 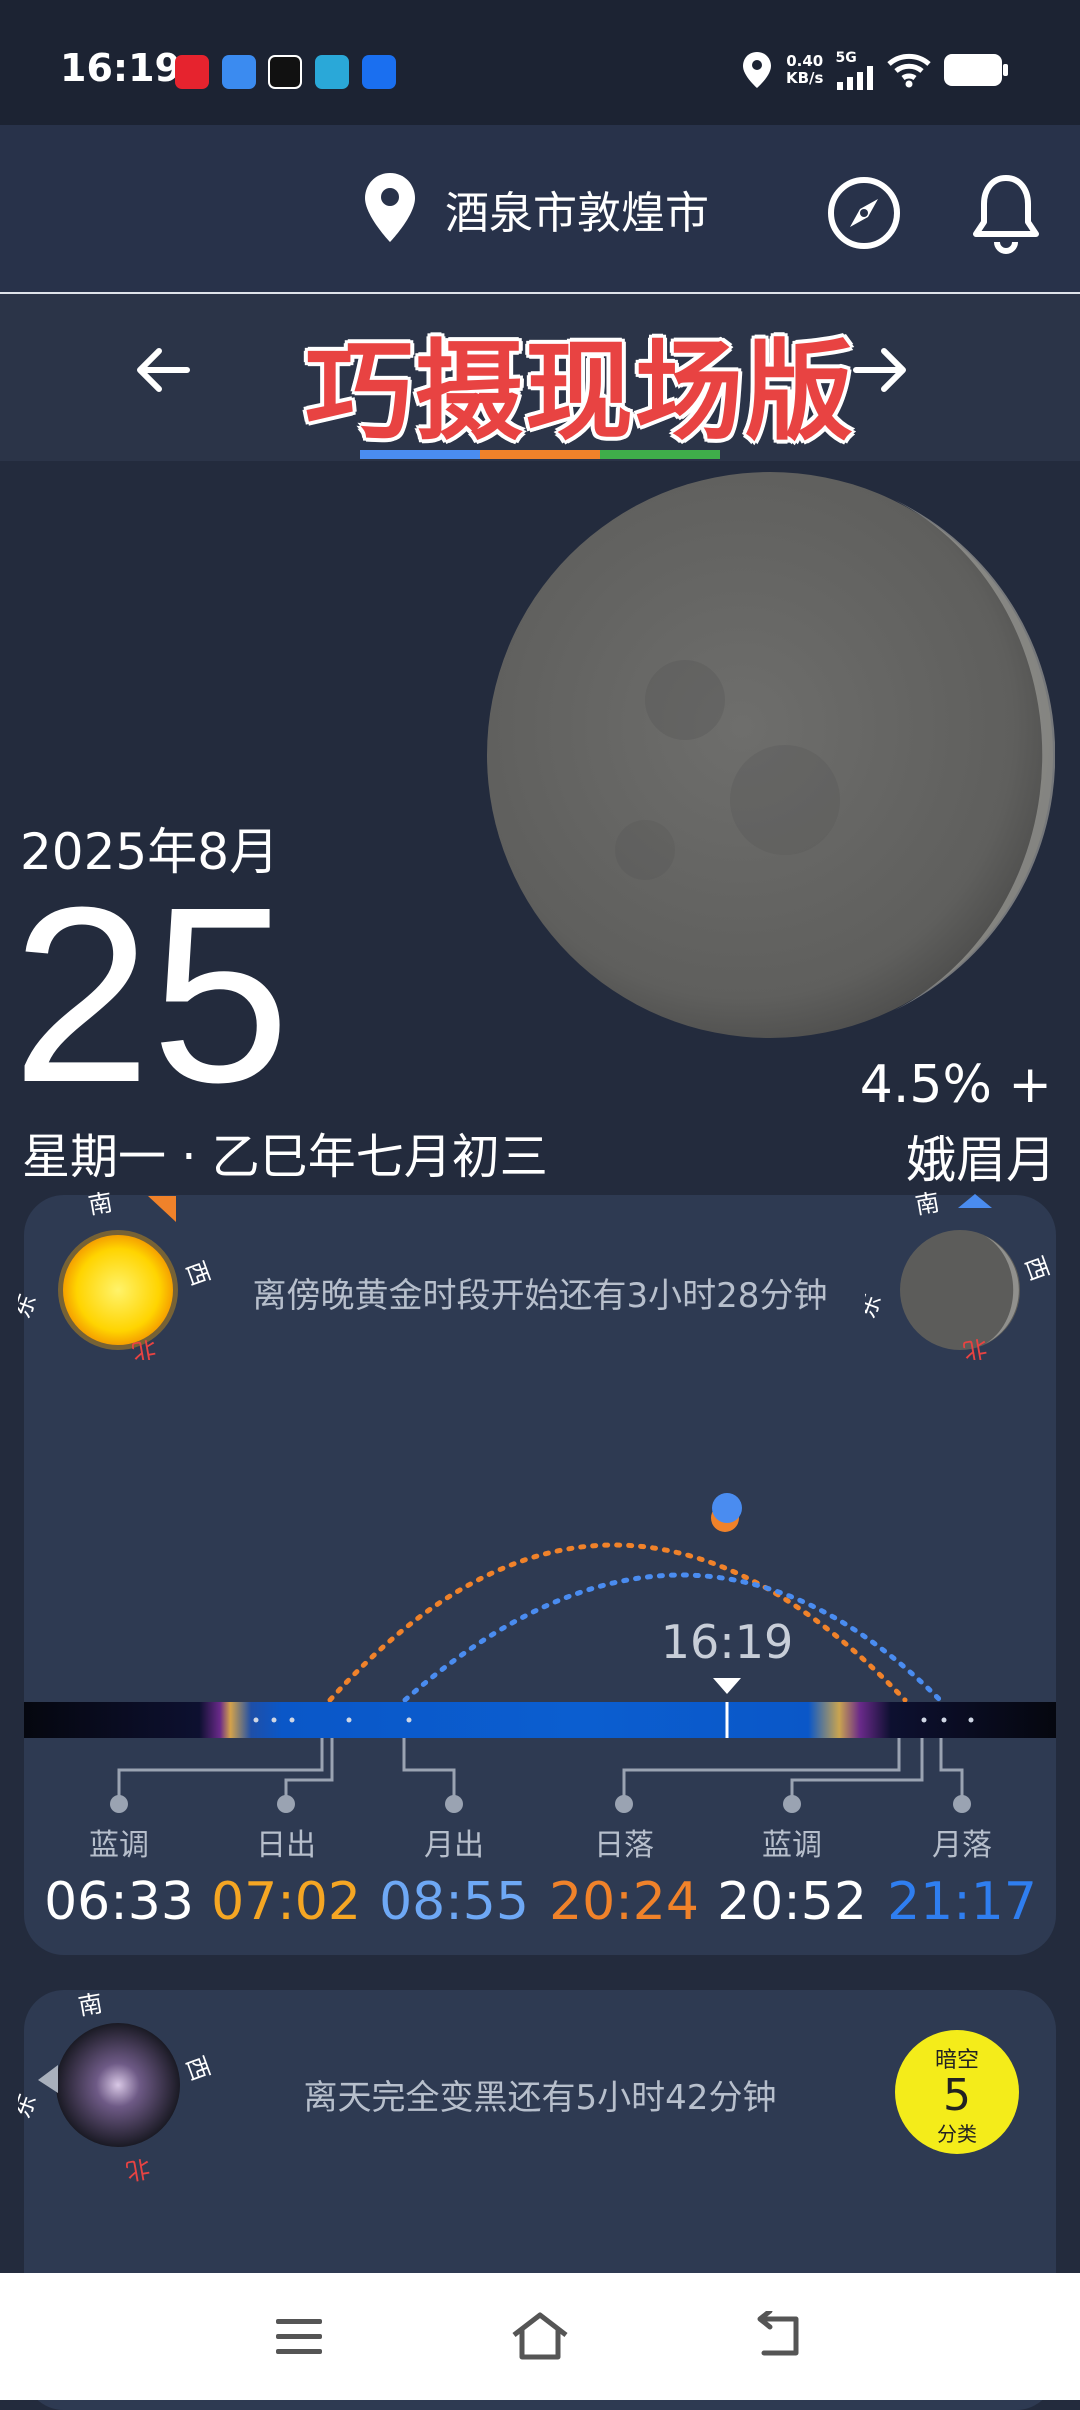 What do you see at coordinates (955, 1085) in the screenshot?
I see `moon-illumination: 4.5% +` at bounding box center [955, 1085].